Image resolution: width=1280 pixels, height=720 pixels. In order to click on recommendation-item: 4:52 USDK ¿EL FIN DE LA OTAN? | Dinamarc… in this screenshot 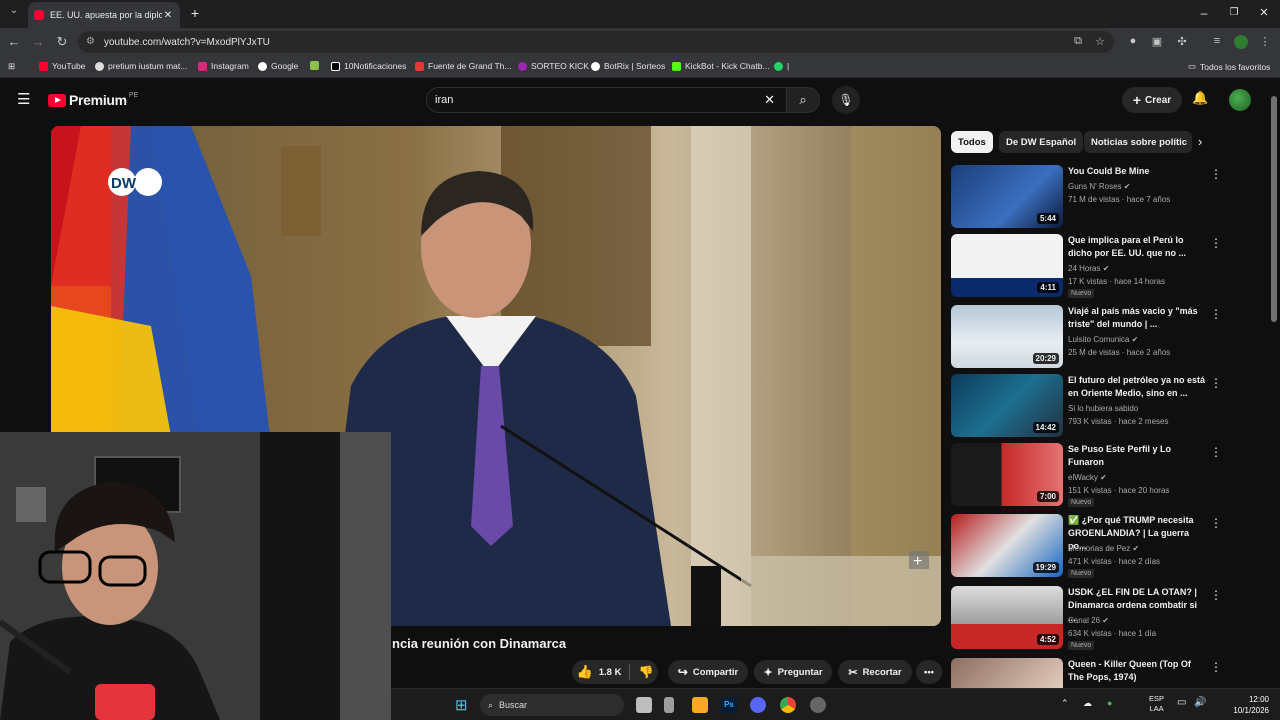, I will do `click(1101, 619)`.